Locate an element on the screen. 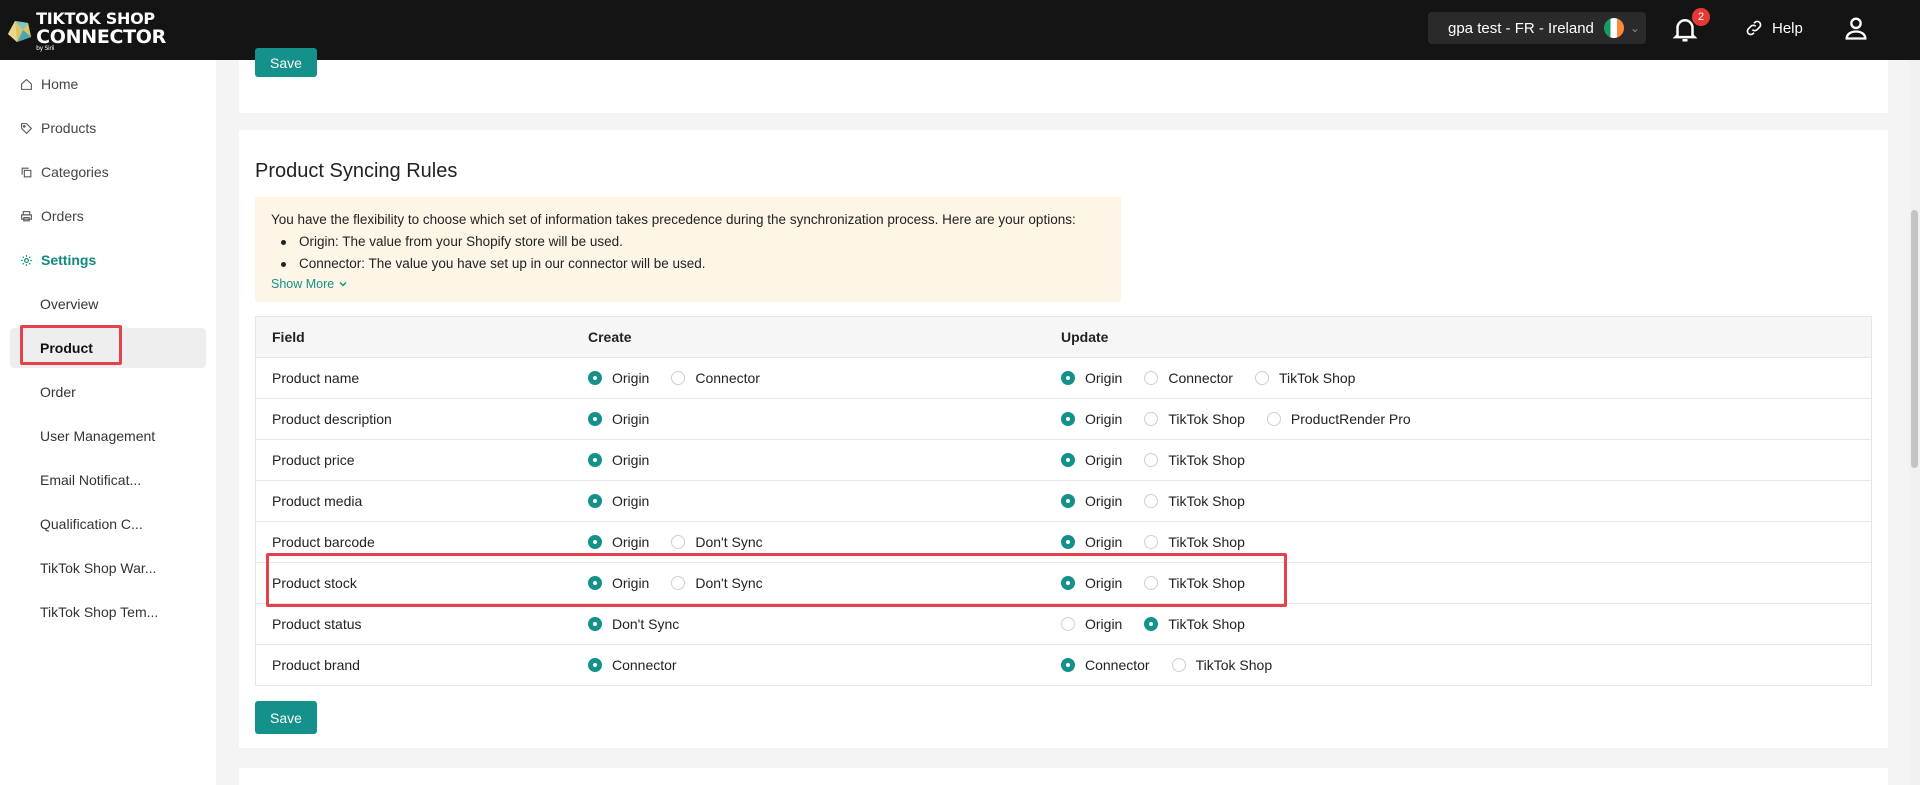  update-options: Origin TikTok Shop ProductRender Pro is located at coordinates (1247, 419).